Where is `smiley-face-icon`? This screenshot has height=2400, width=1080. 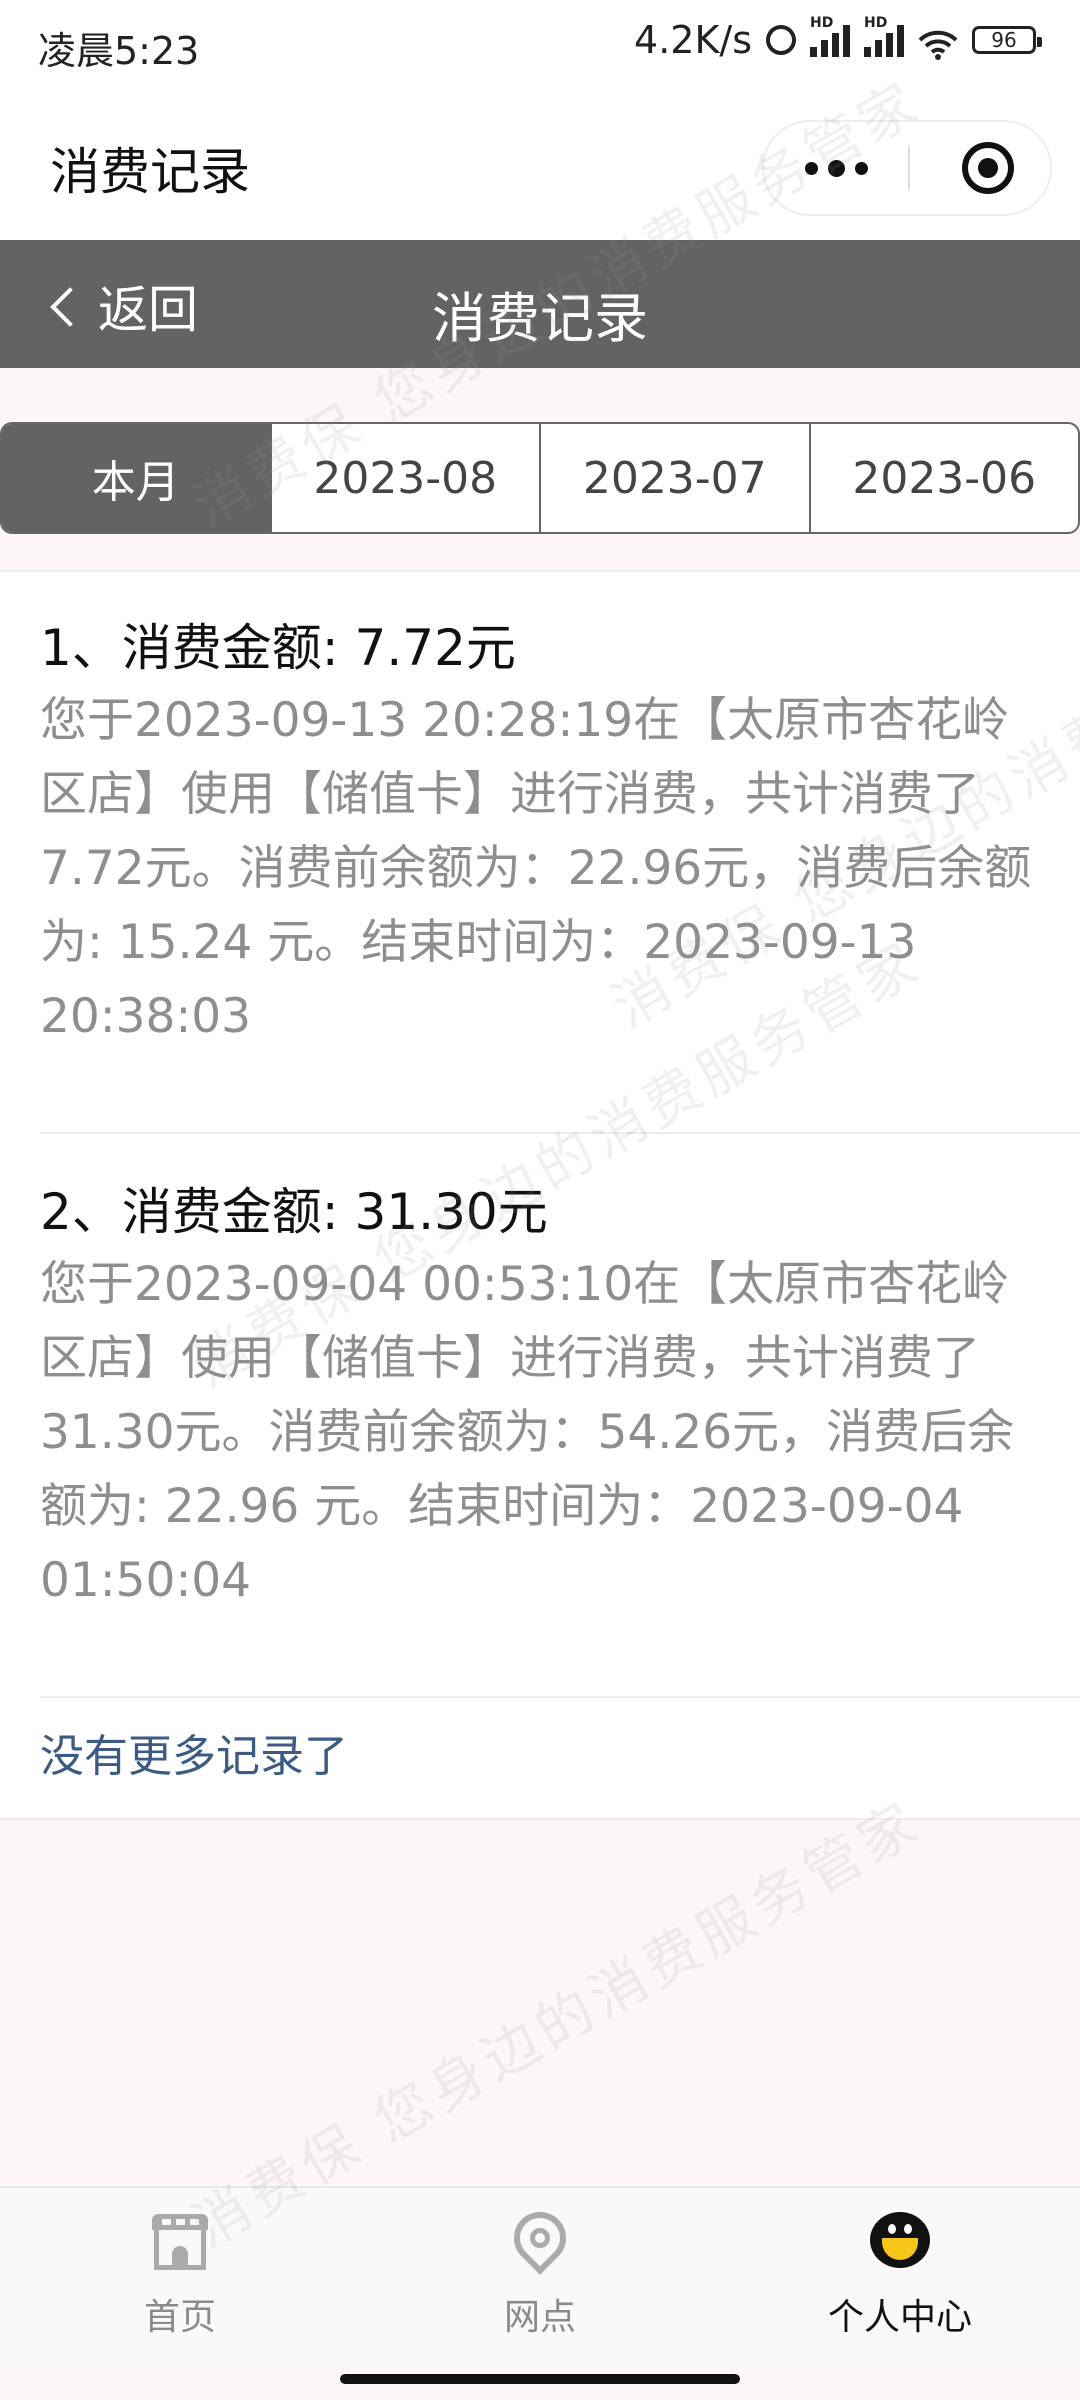 smiley-face-icon is located at coordinates (900, 2242).